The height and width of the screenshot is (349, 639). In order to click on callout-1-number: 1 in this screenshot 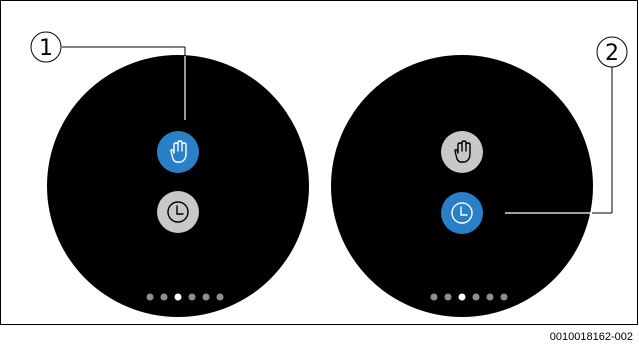, I will do `click(46, 48)`.